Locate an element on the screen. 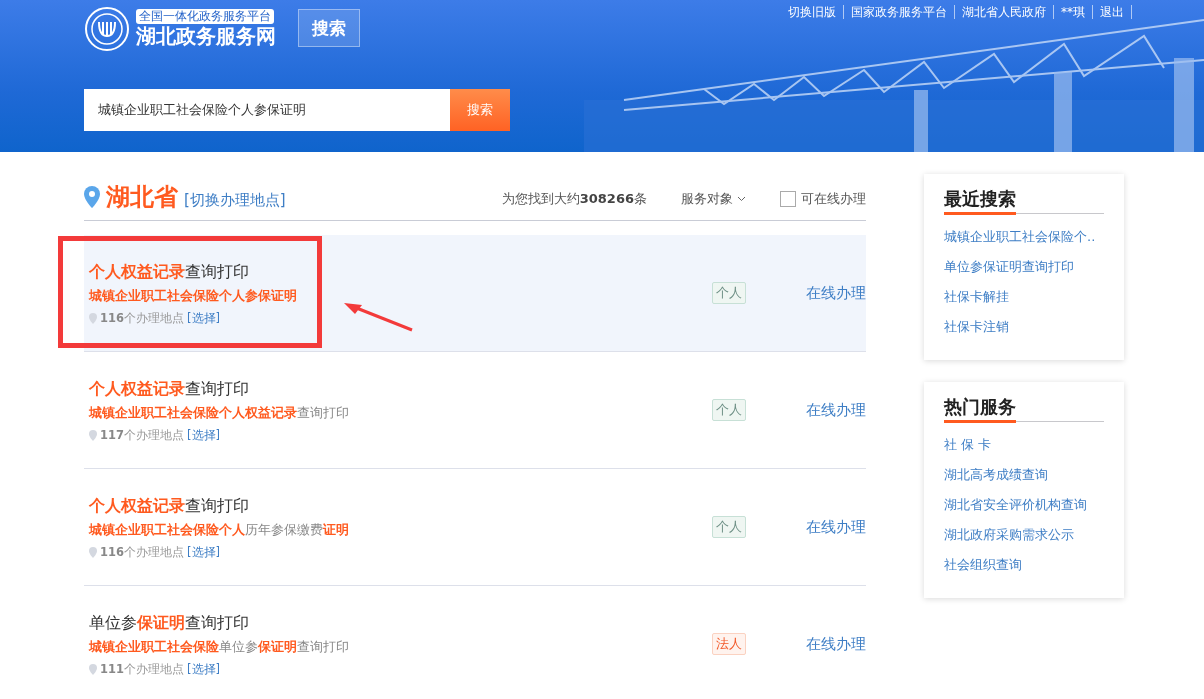 This screenshot has height=699, width=1204. search-field: 城镇企业职工社会保险个人参保证明 is located at coordinates (267, 110).